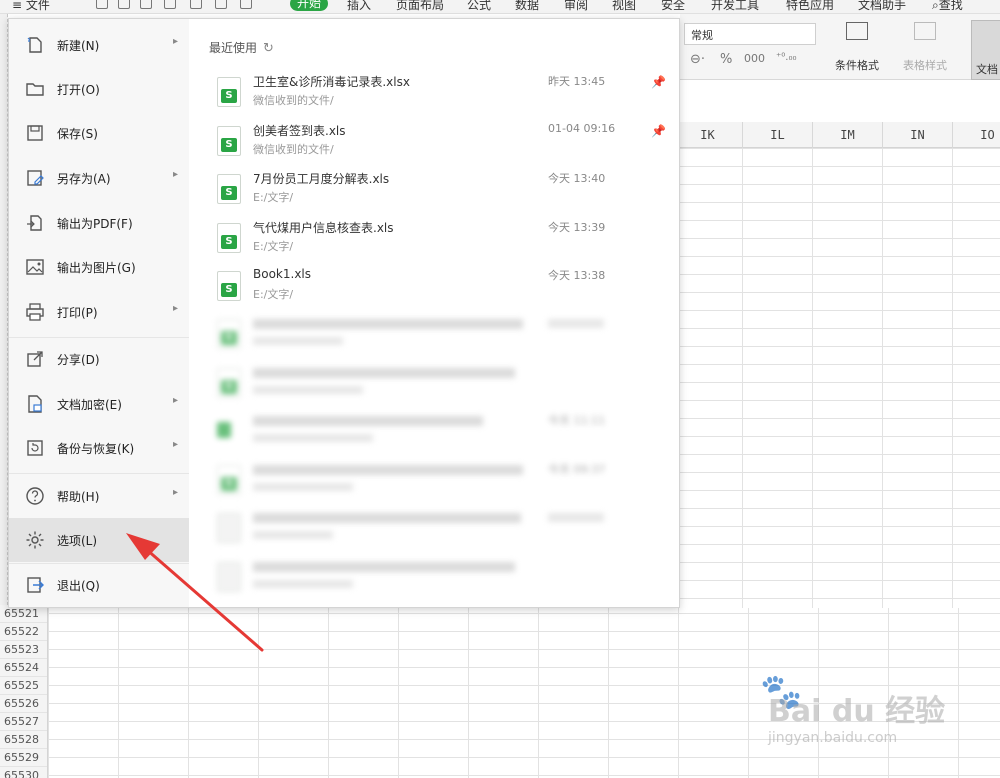 Image resolution: width=1000 pixels, height=778 pixels. What do you see at coordinates (99, 448) in the screenshot?
I see `menu-item-backup: 备份与恢复(K) ▸` at bounding box center [99, 448].